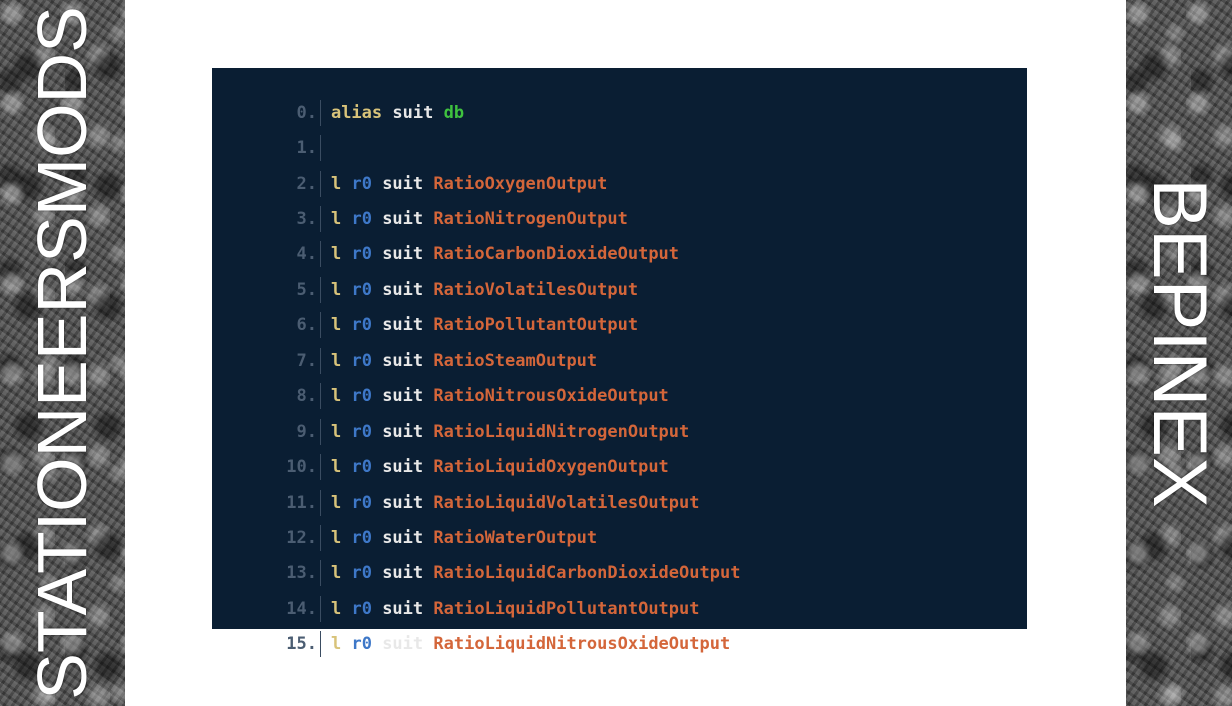 The height and width of the screenshot is (706, 1232). I want to click on code-argument: db, so click(454, 113).